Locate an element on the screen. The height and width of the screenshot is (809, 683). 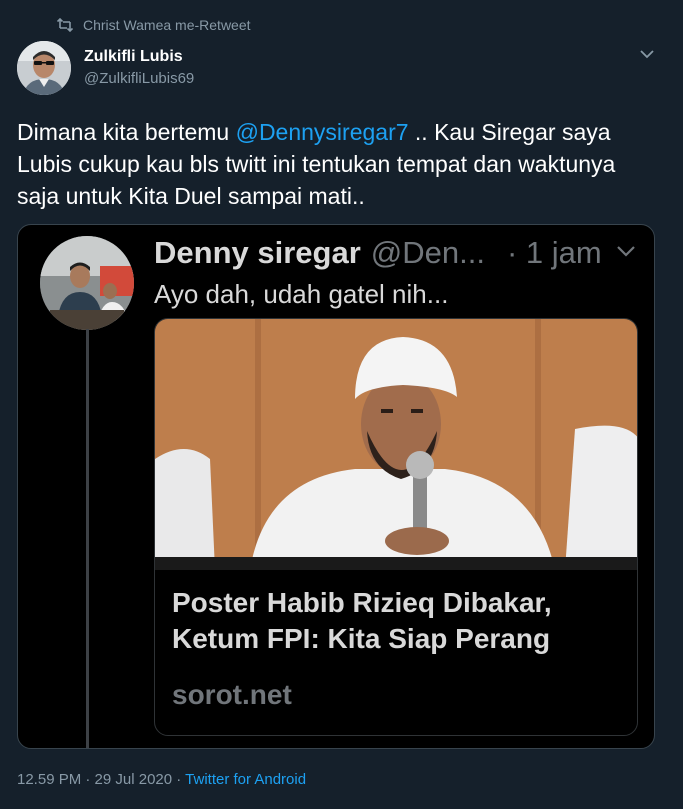
embedded-header: Denny siregar @Den... · 1 jam is located at coordinates (399, 253).